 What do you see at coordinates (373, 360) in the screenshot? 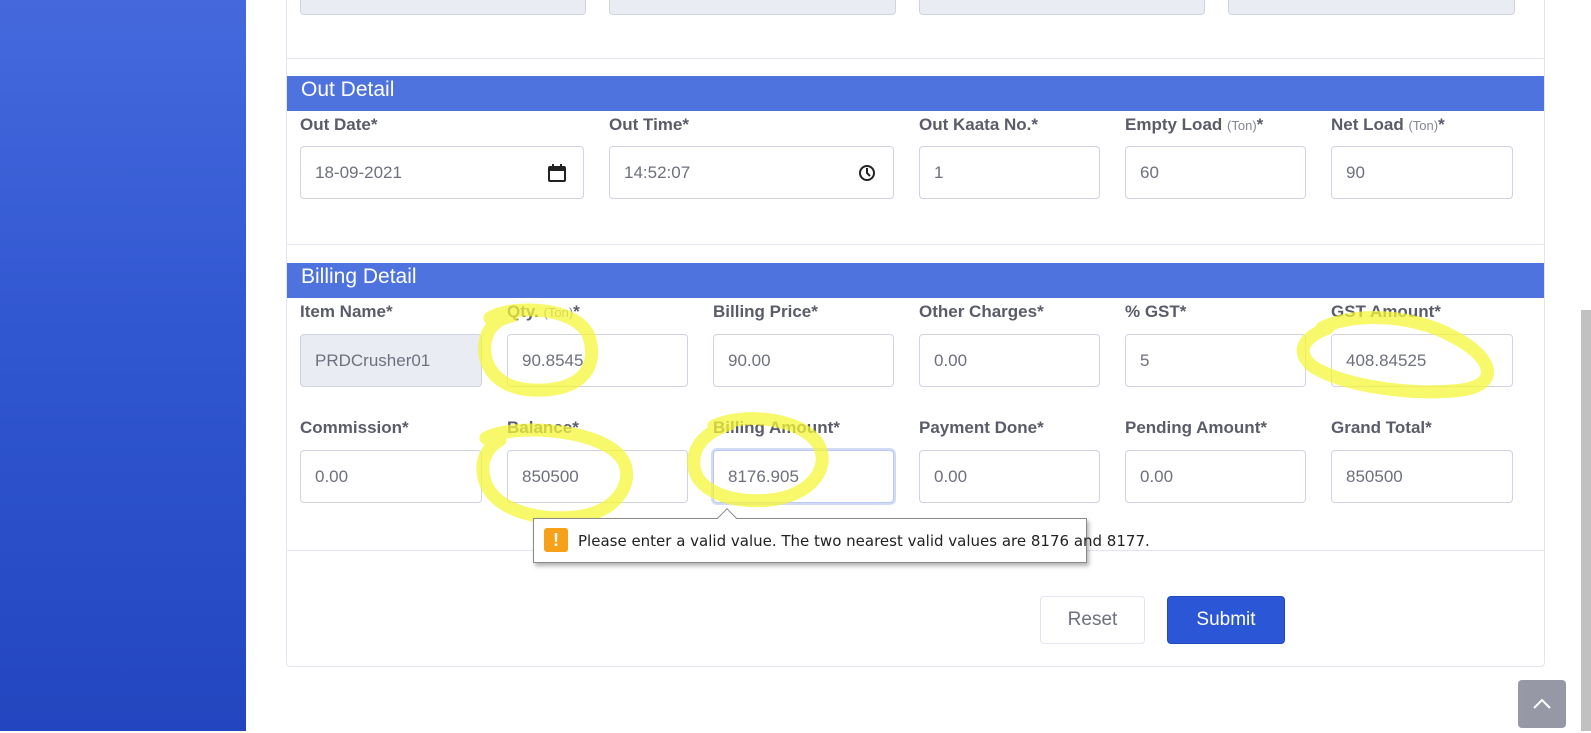
I see `item-name-value: PRDCrusher01` at bounding box center [373, 360].